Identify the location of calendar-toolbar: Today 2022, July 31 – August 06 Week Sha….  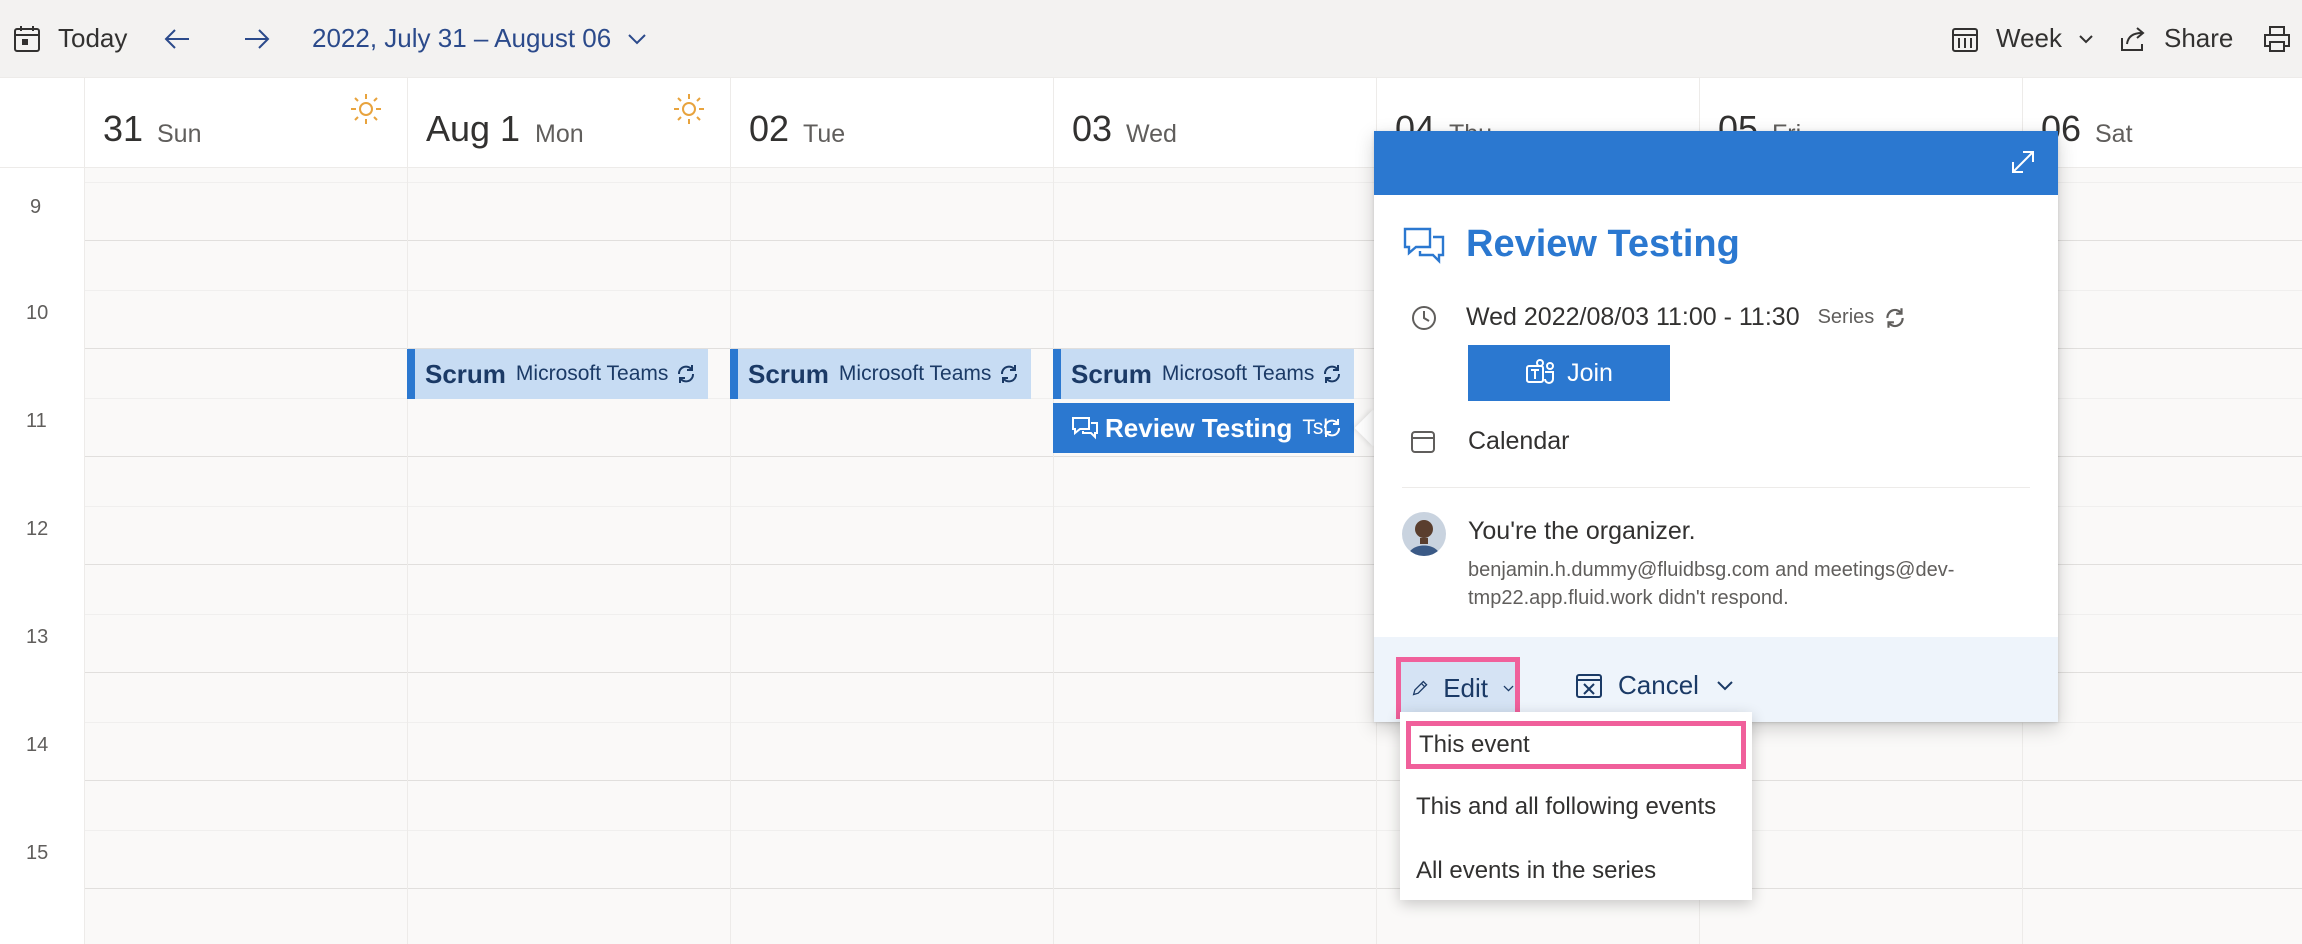
(1151, 39).